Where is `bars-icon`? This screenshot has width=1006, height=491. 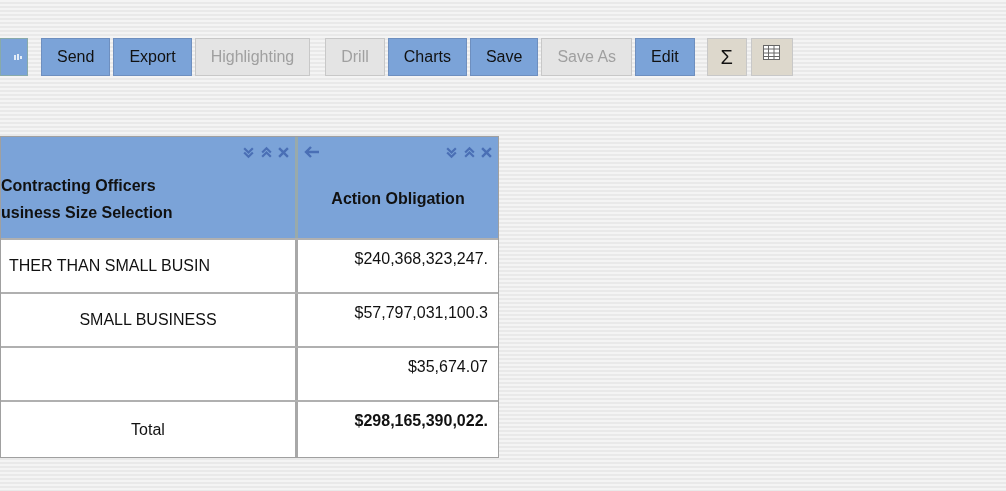 bars-icon is located at coordinates (18, 57).